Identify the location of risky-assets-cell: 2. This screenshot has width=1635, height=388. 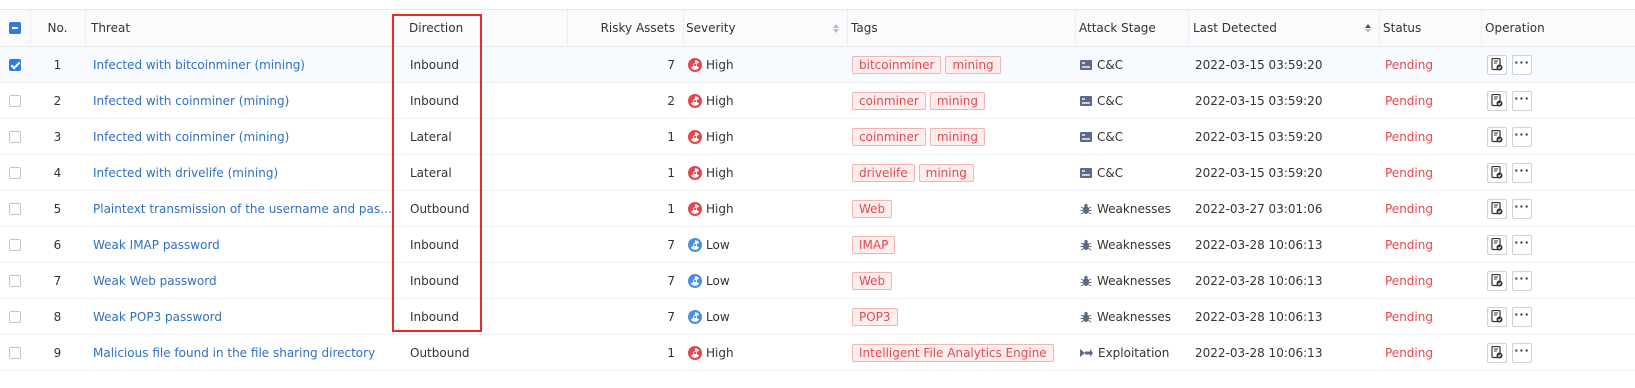
(671, 100).